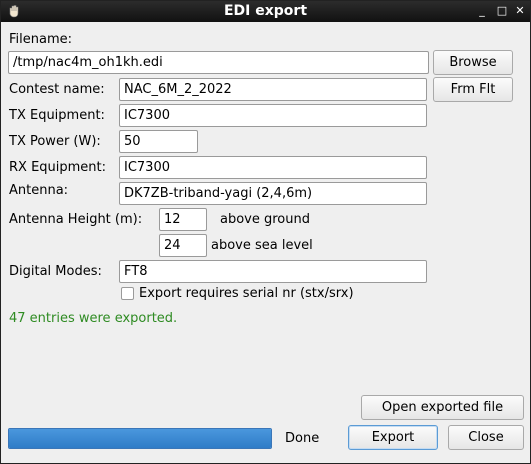 The height and width of the screenshot is (464, 531). Describe the element at coordinates (473, 62) in the screenshot. I see `browse-button: Browse` at that location.